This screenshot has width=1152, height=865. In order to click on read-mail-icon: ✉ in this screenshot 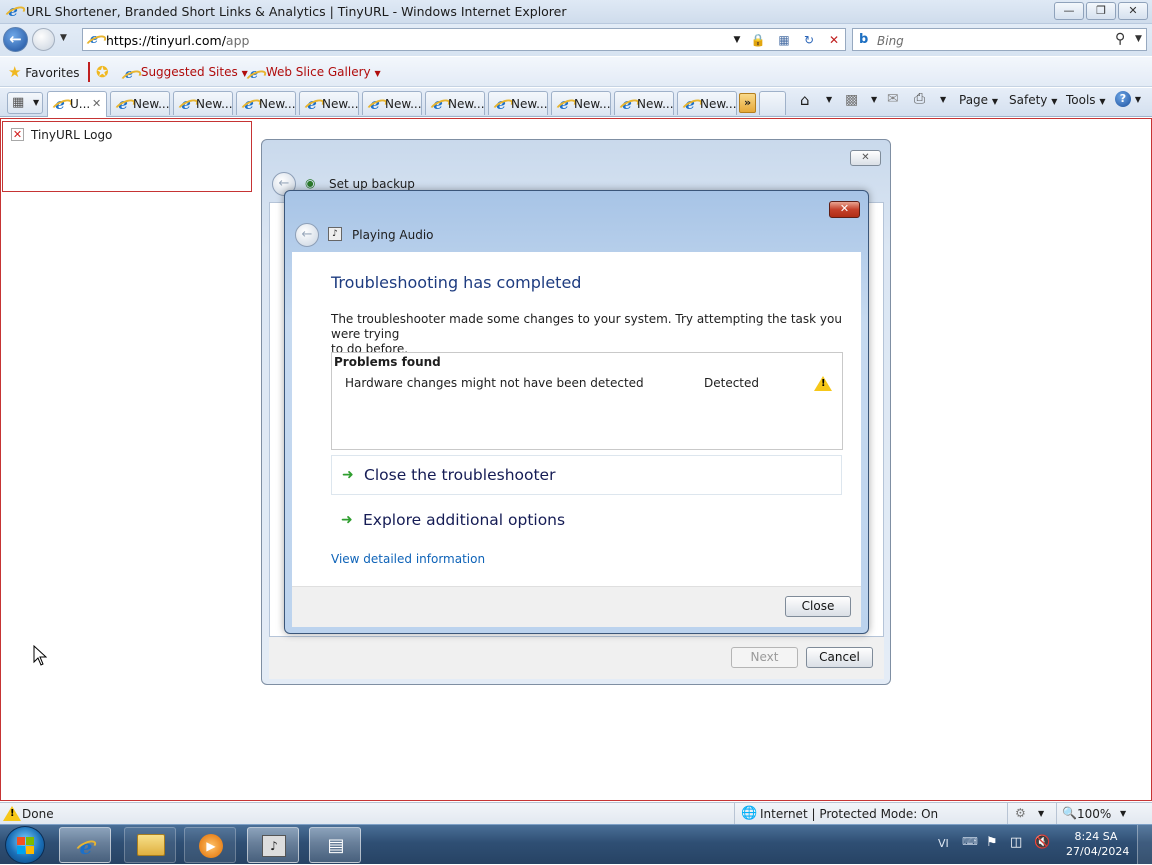, I will do `click(893, 99)`.